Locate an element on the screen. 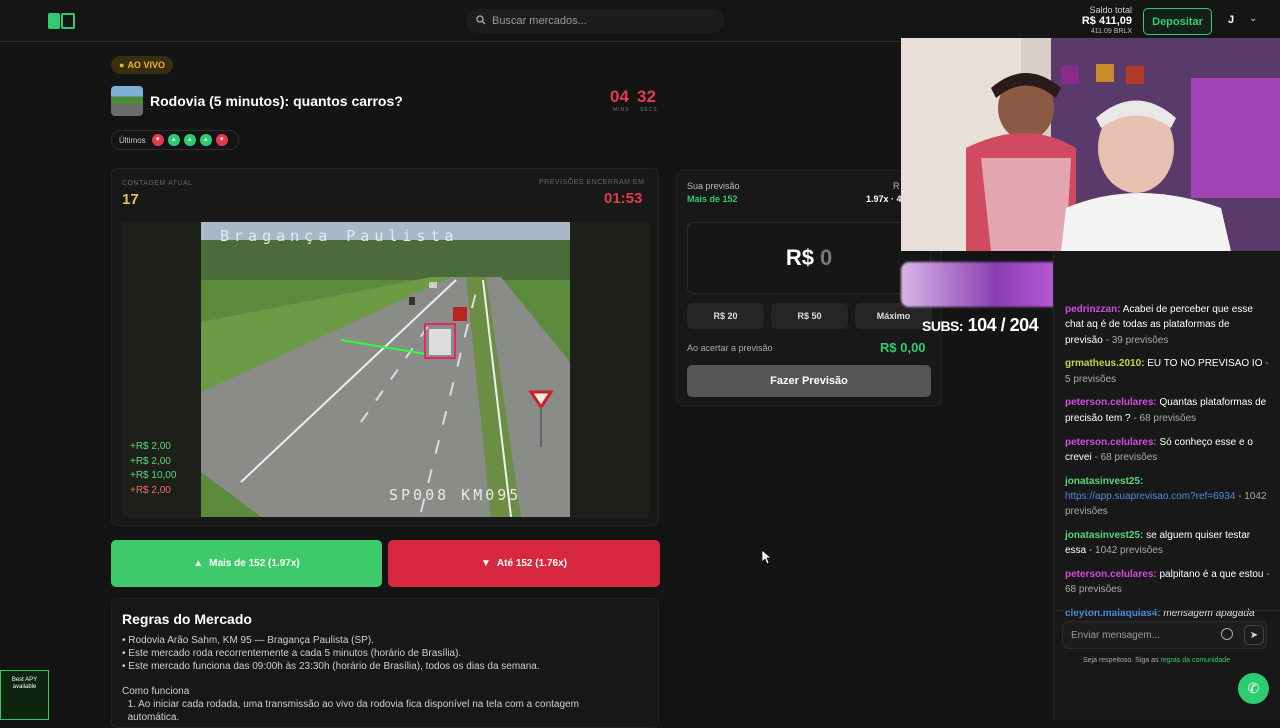 Image resolution: width=1280 pixels, height=728 pixels. chat-message: cleyton.malaquias4: mensagem apagada is located at coordinates (1167, 613).